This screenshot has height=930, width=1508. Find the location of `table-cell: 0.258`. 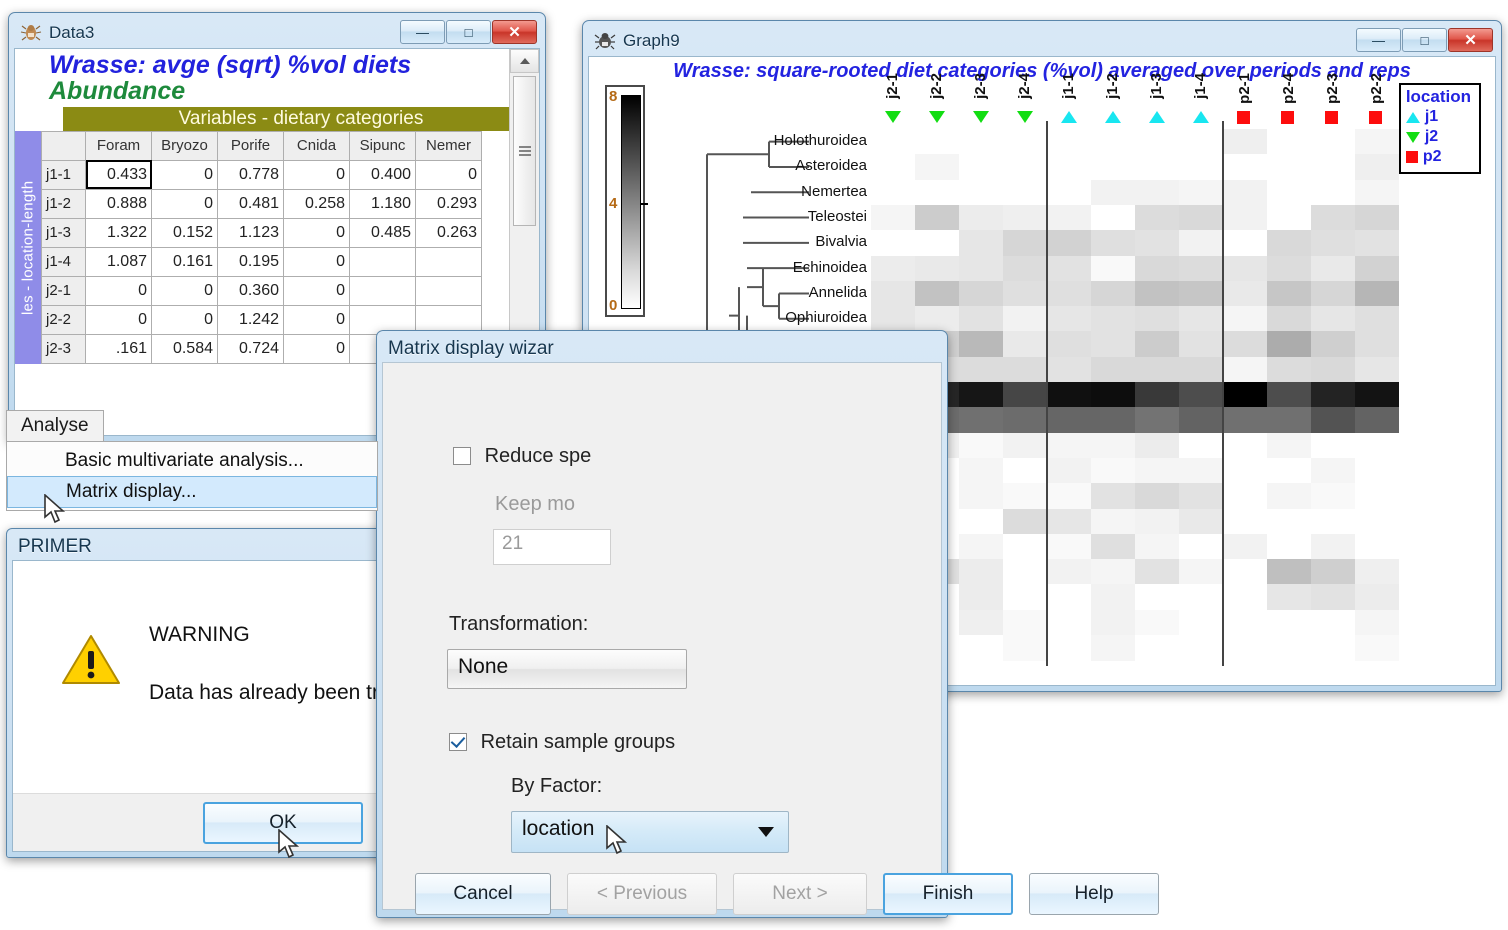

table-cell: 0.258 is located at coordinates (316, 203).